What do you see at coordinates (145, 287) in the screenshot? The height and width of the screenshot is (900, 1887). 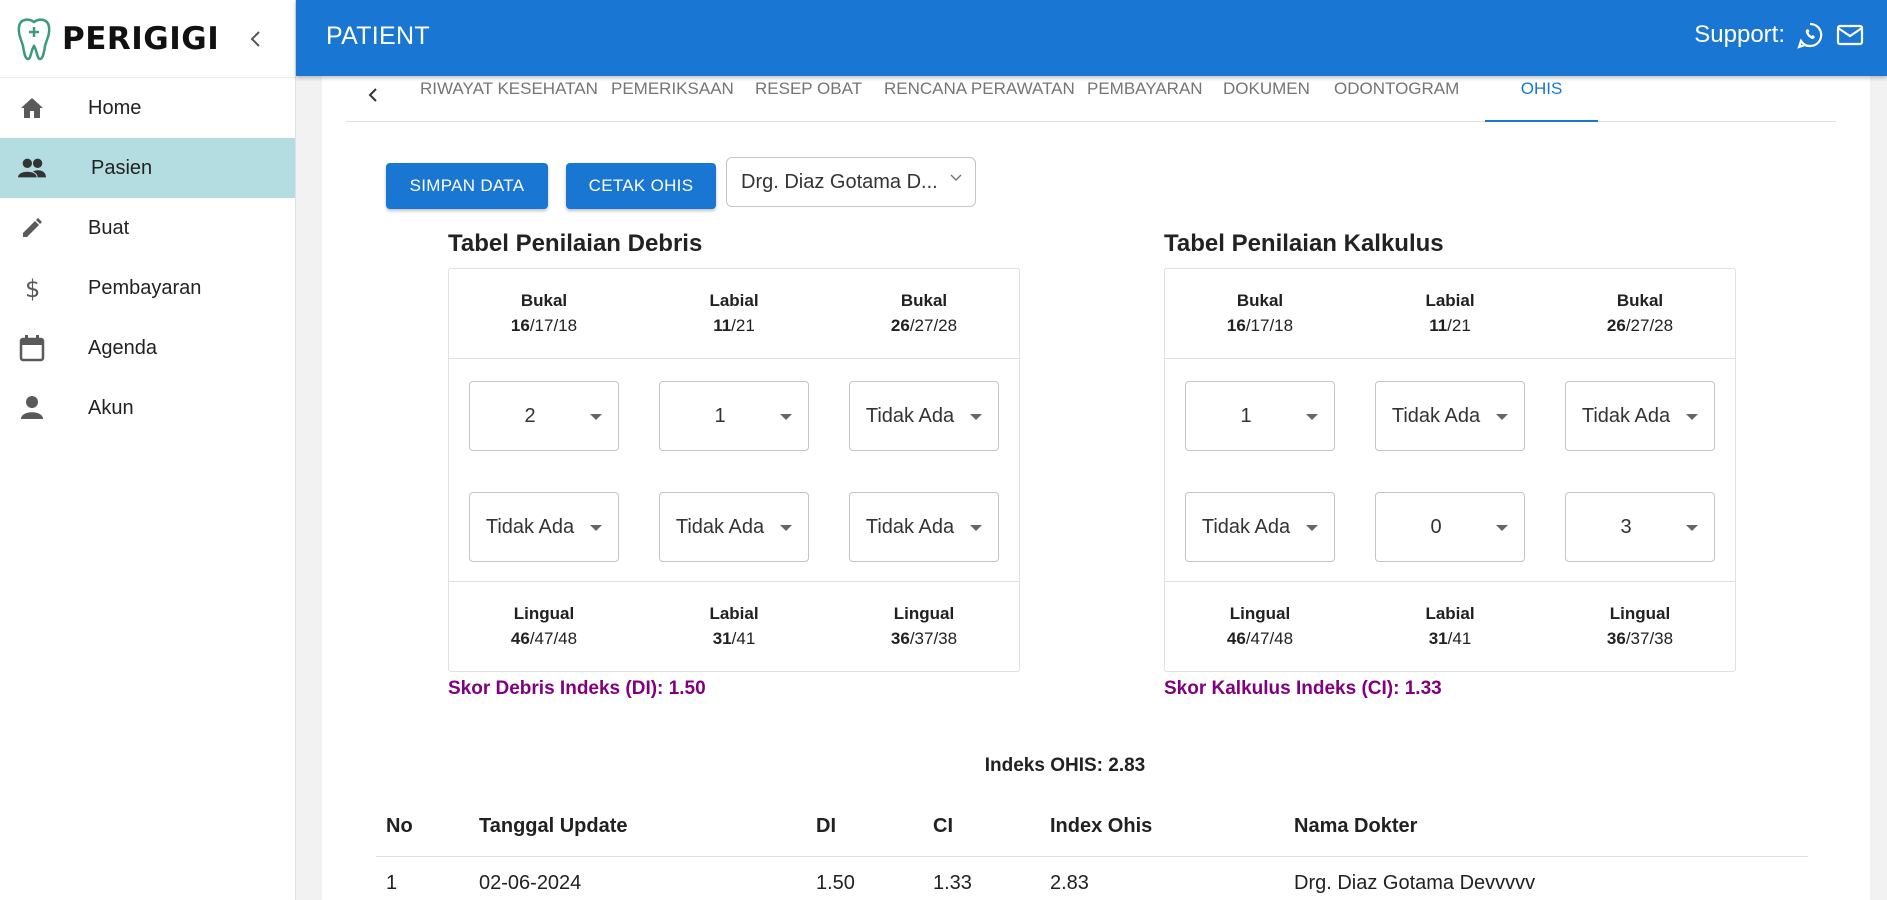 I see `sidebar-item-label: Pembayaran` at bounding box center [145, 287].